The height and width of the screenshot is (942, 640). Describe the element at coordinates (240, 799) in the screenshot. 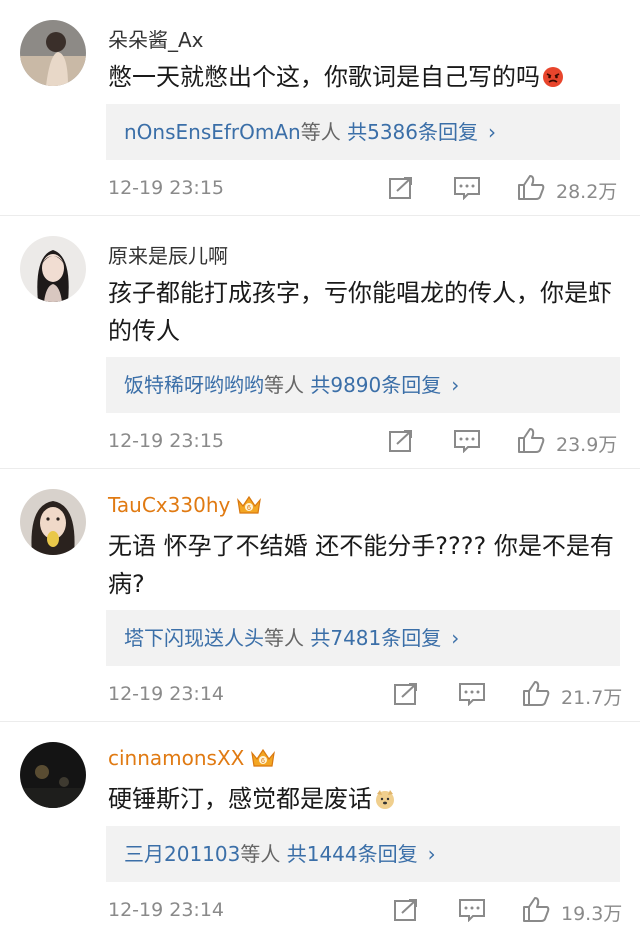

I see `comment-body: 硬锤斯汀，感觉都是废话` at that location.